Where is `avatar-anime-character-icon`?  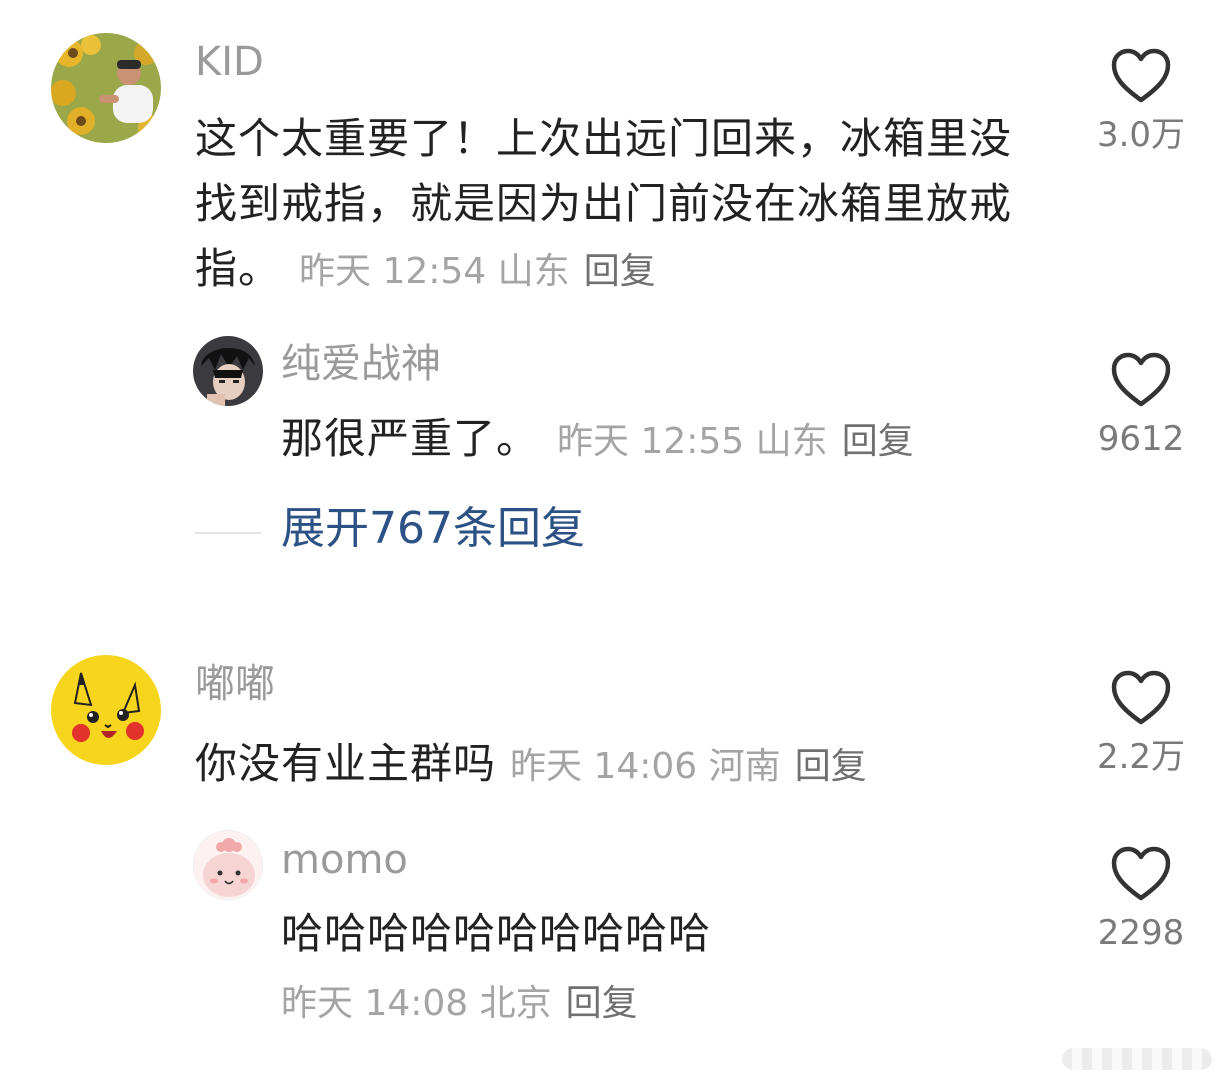
avatar-anime-character-icon is located at coordinates (228, 371).